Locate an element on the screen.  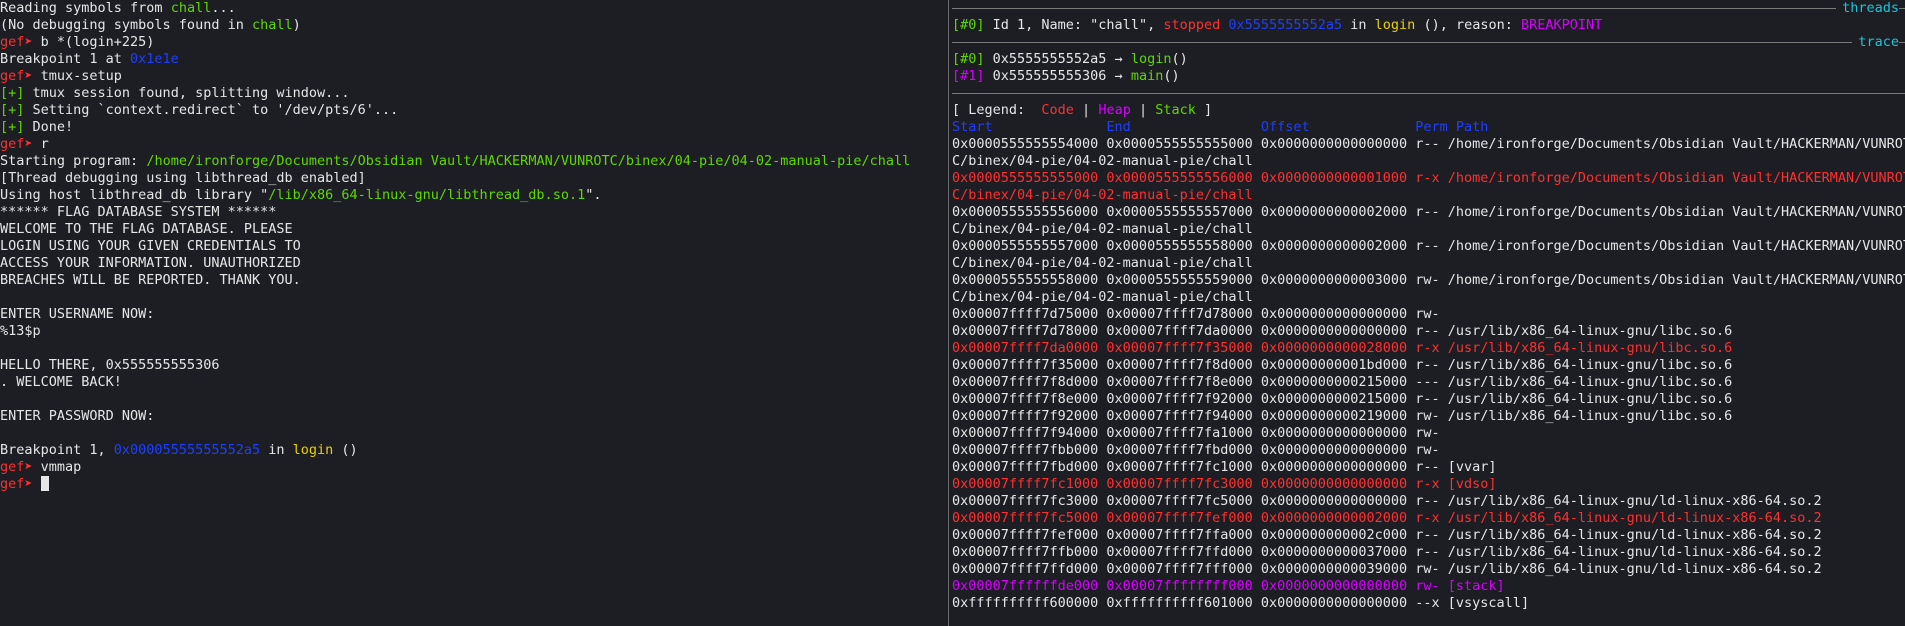
no-debug-symbols-line: (No debugging symbols found in chall) is located at coordinates (150, 25).